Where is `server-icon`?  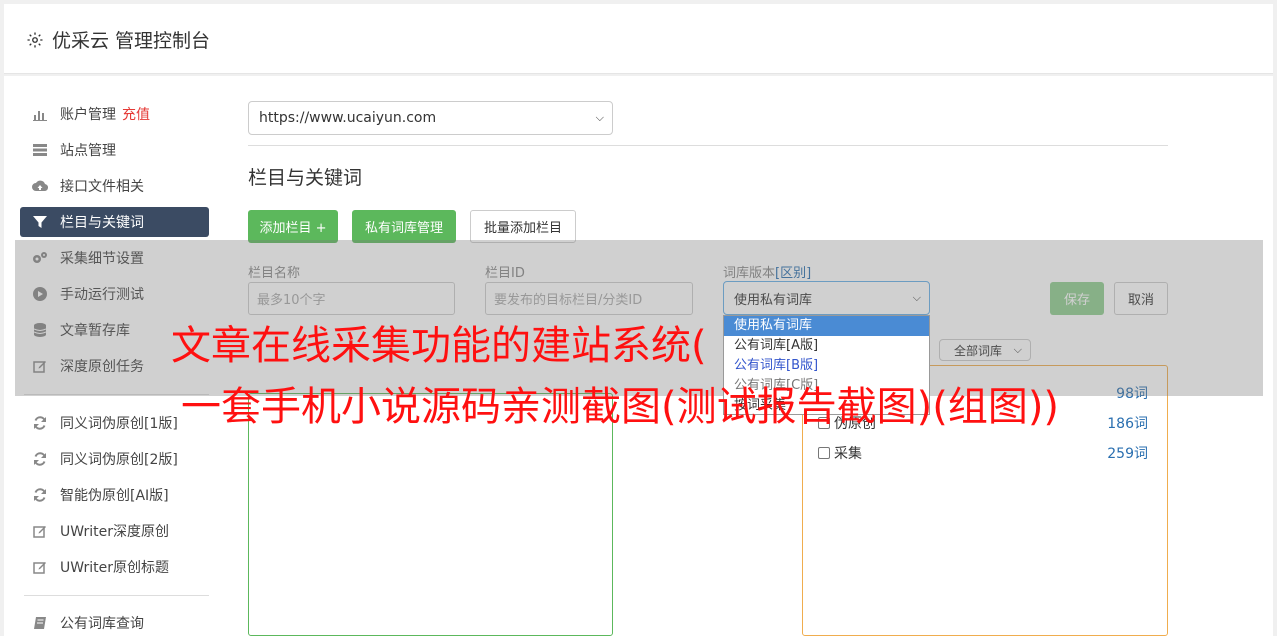 server-icon is located at coordinates (40, 150).